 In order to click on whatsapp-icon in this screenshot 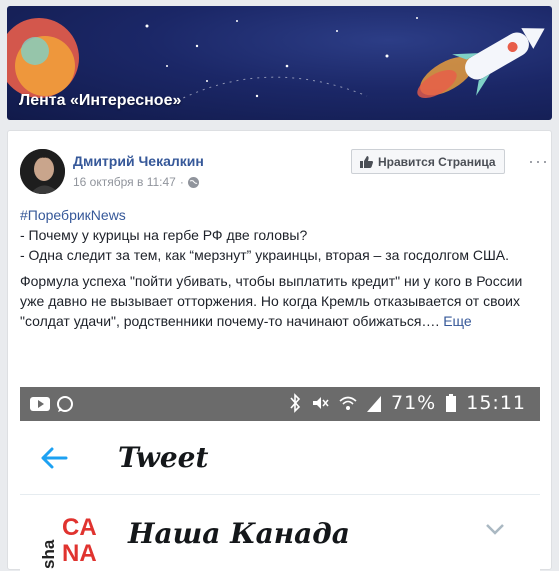, I will do `click(65, 404)`.